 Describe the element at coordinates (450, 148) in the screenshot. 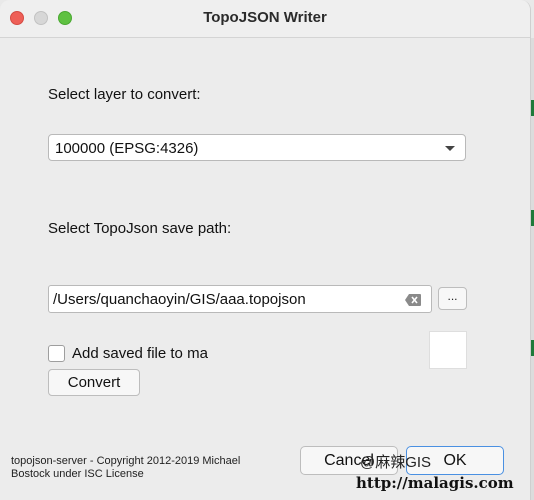

I see `dropdown-caret-icon` at that location.